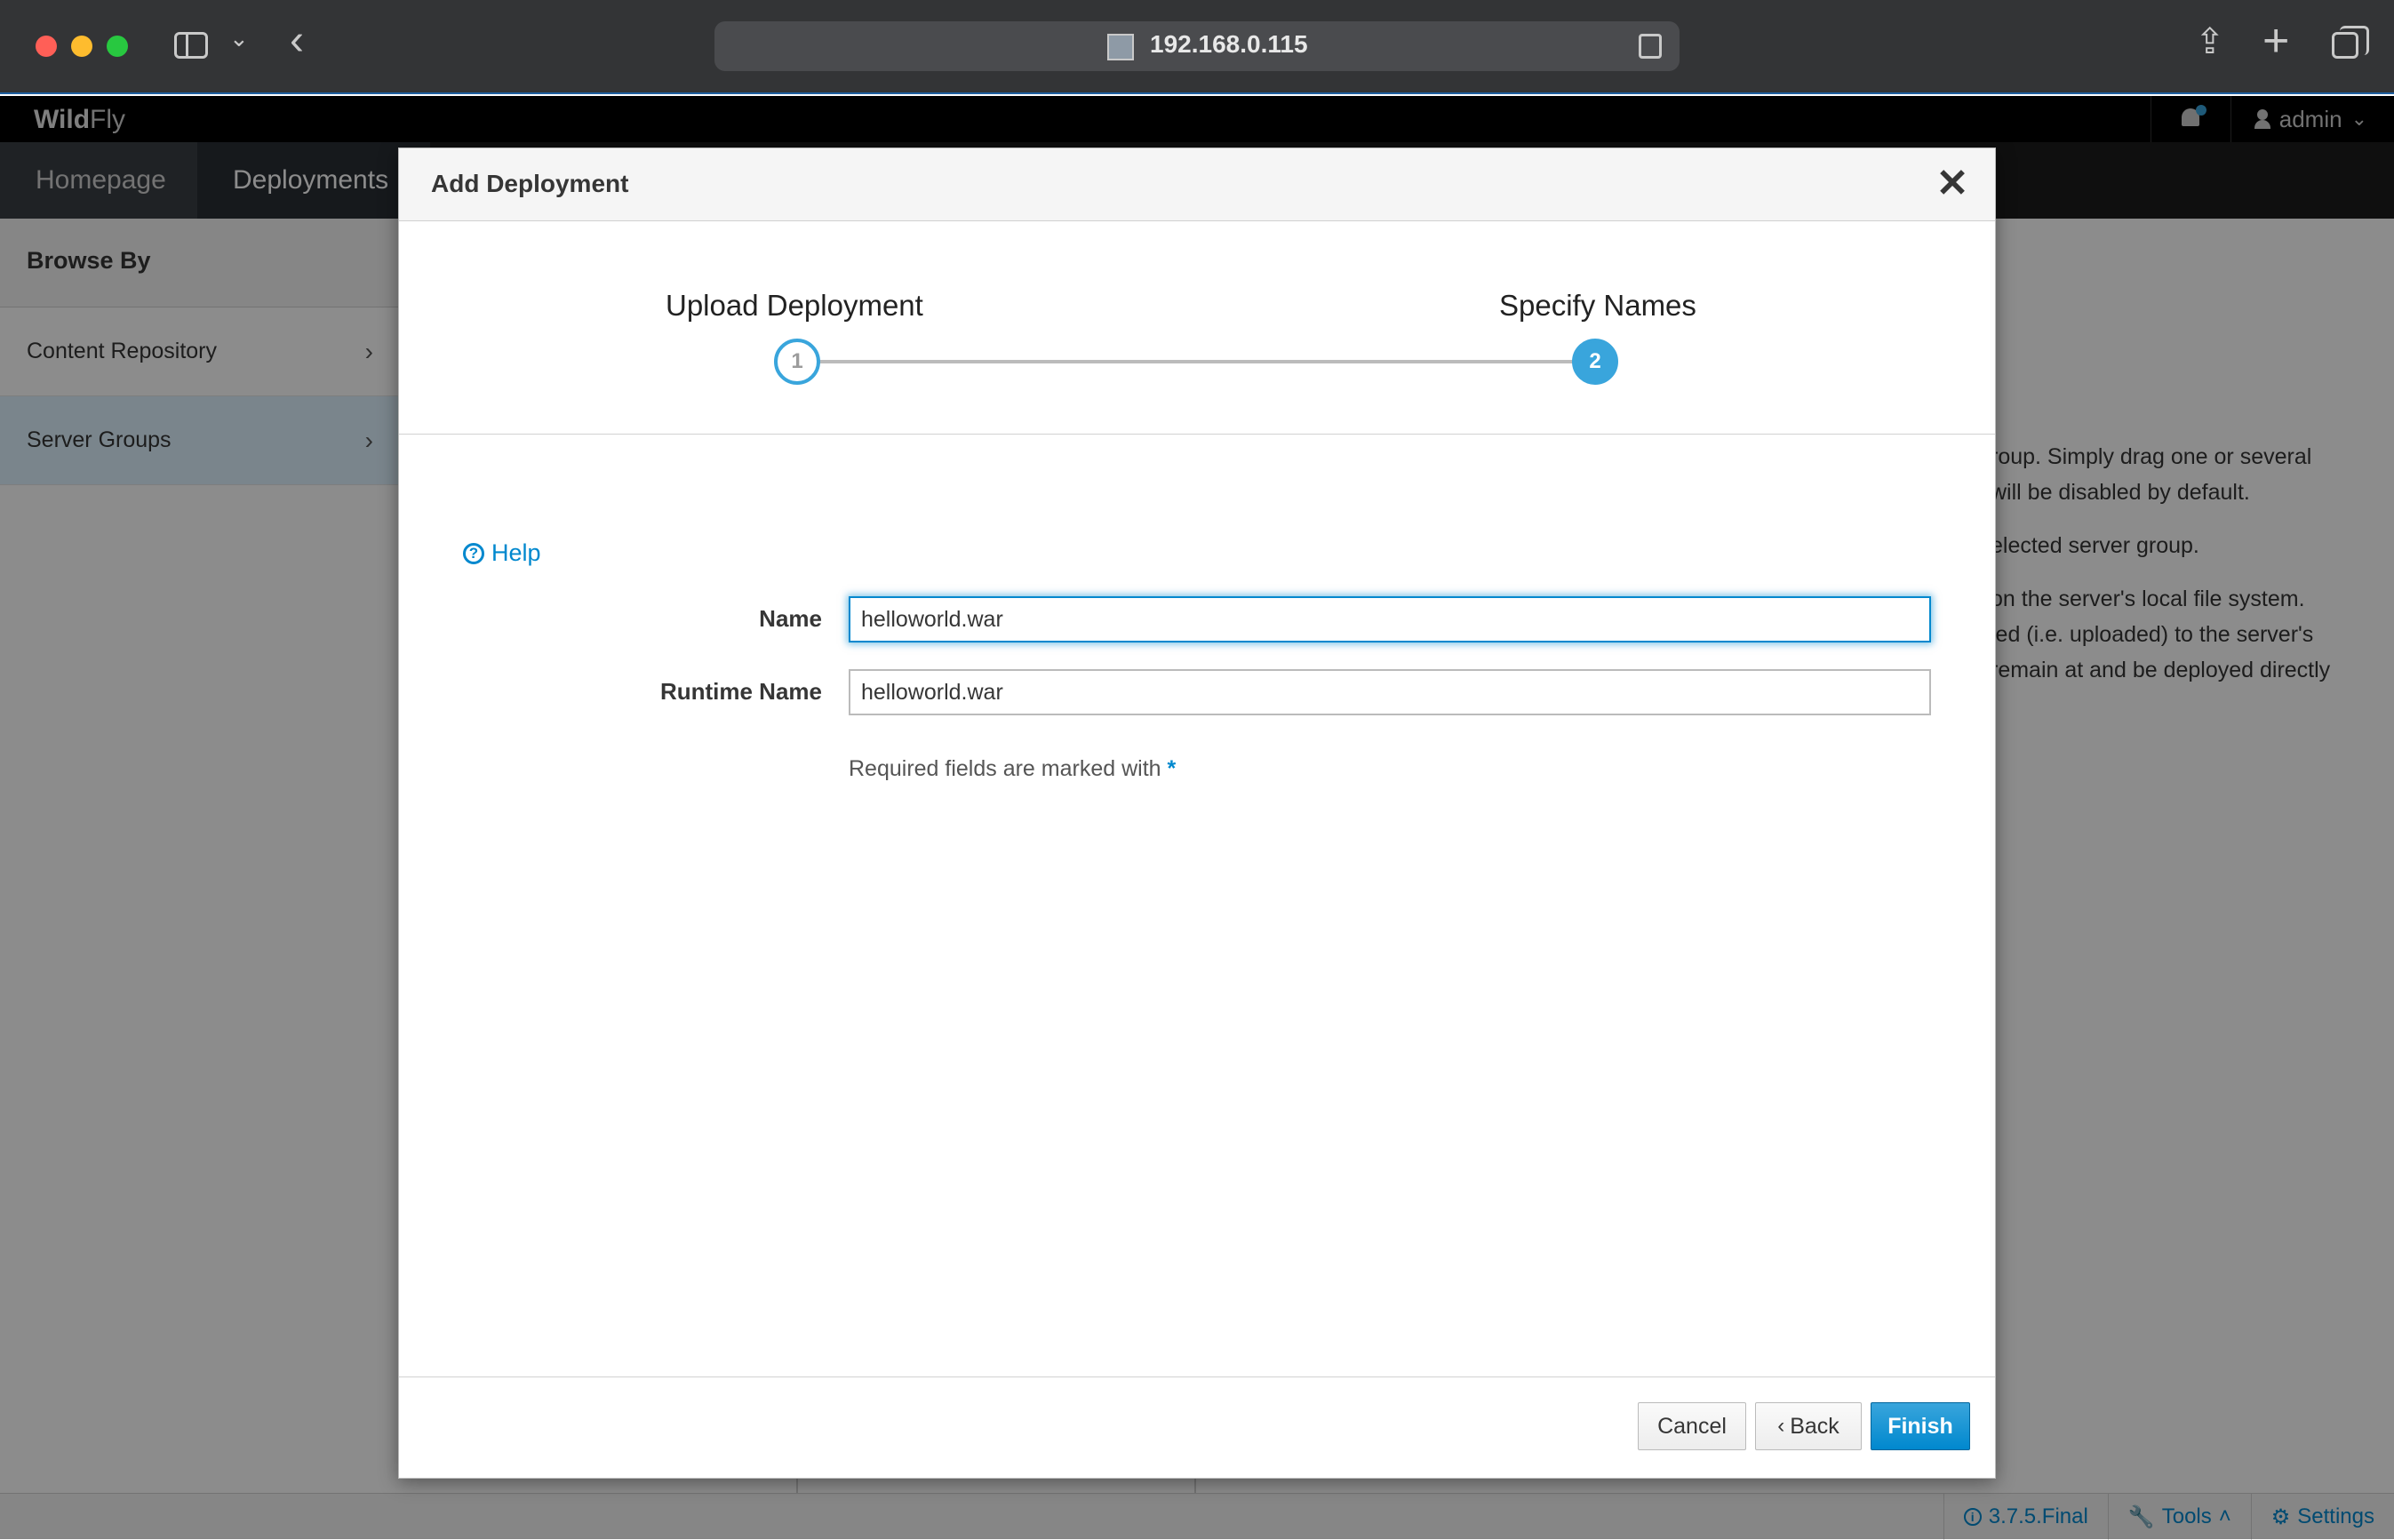  Describe the element at coordinates (2210, 41) in the screenshot. I see `share-icon: ⇪` at that location.